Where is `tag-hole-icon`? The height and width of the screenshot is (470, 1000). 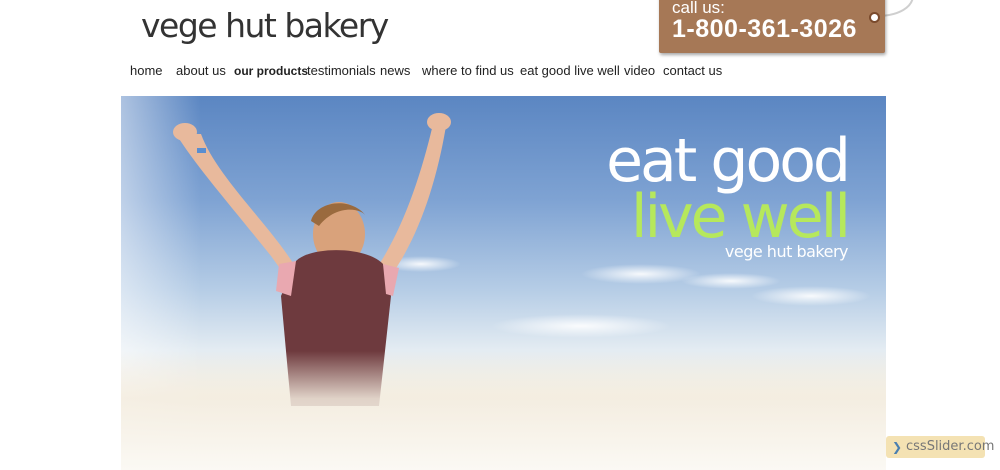
tag-hole-icon is located at coordinates (874, 17).